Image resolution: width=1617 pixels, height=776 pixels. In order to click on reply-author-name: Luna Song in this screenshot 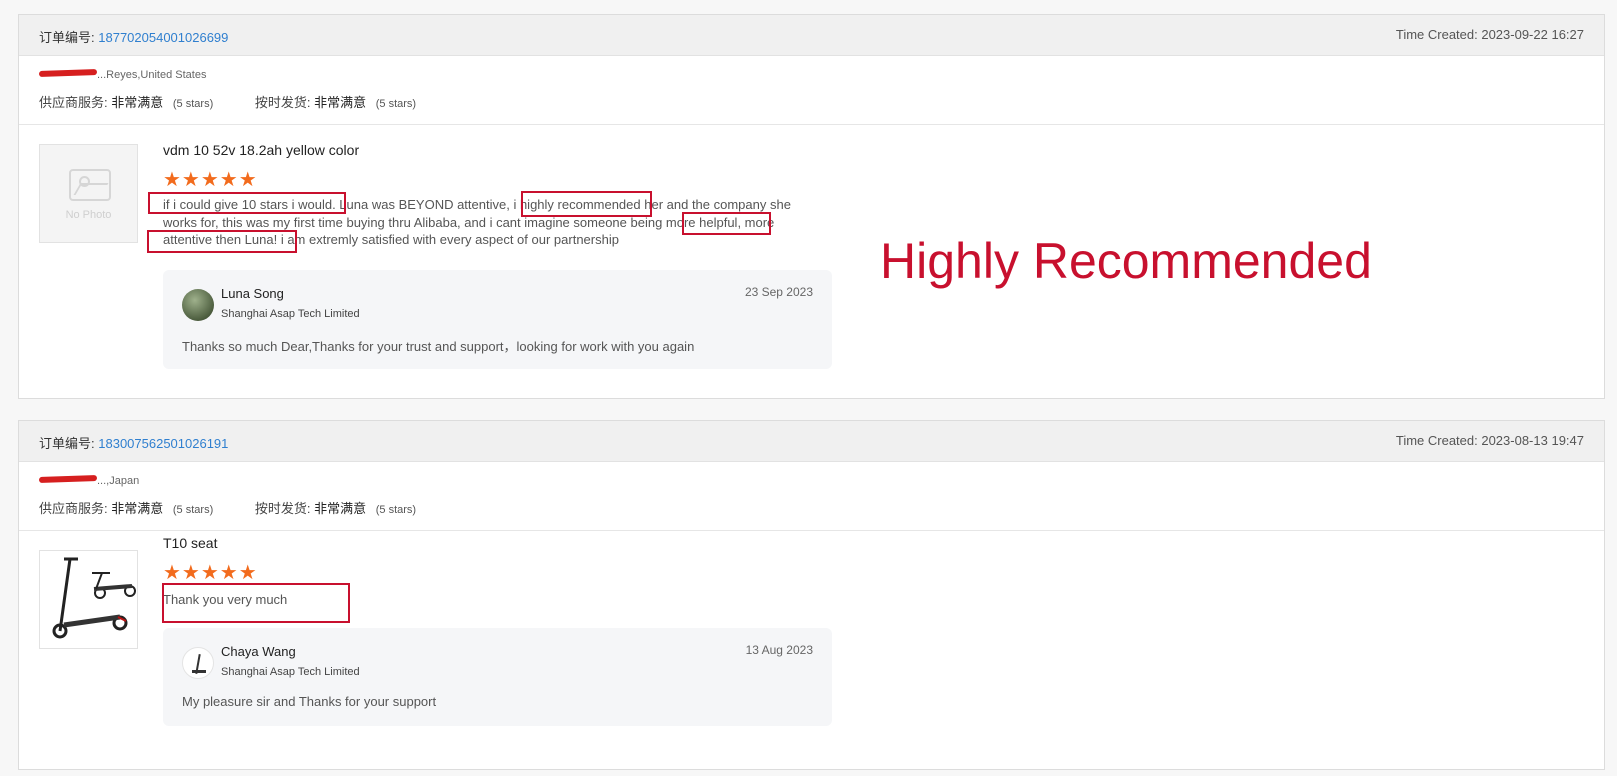, I will do `click(252, 293)`.